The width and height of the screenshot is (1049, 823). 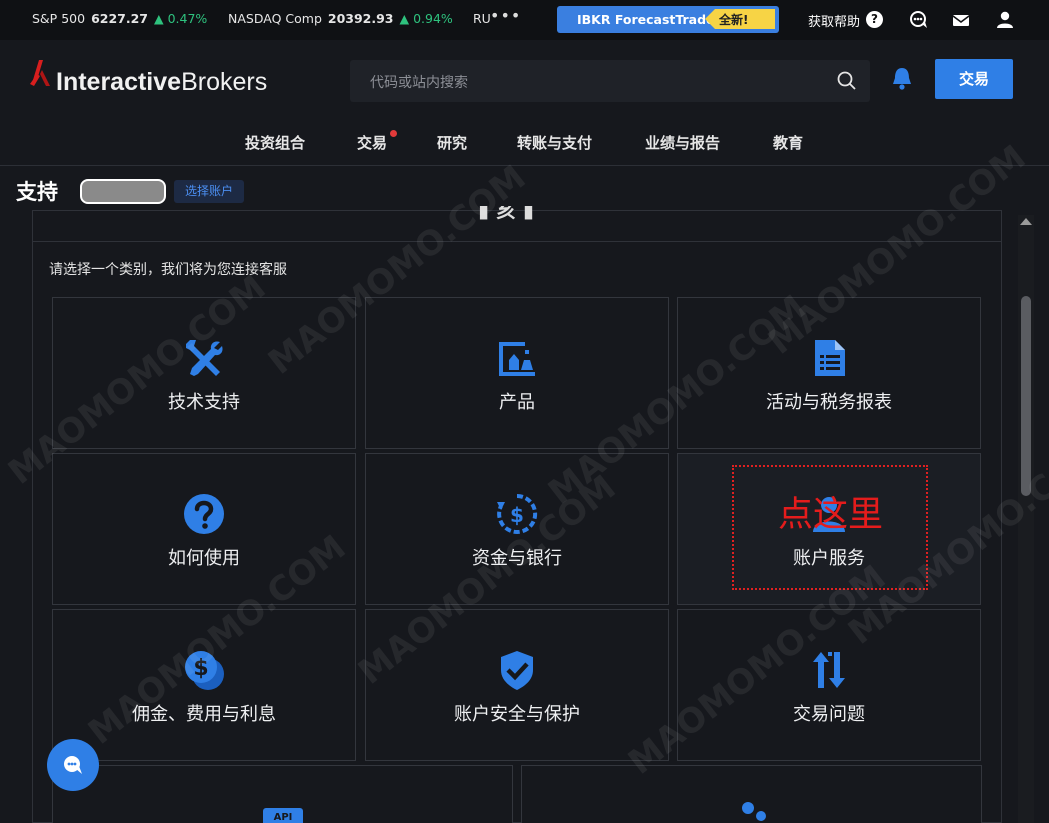 I want to click on category-statements-tax: 活动与税务报表, so click(x=829, y=373).